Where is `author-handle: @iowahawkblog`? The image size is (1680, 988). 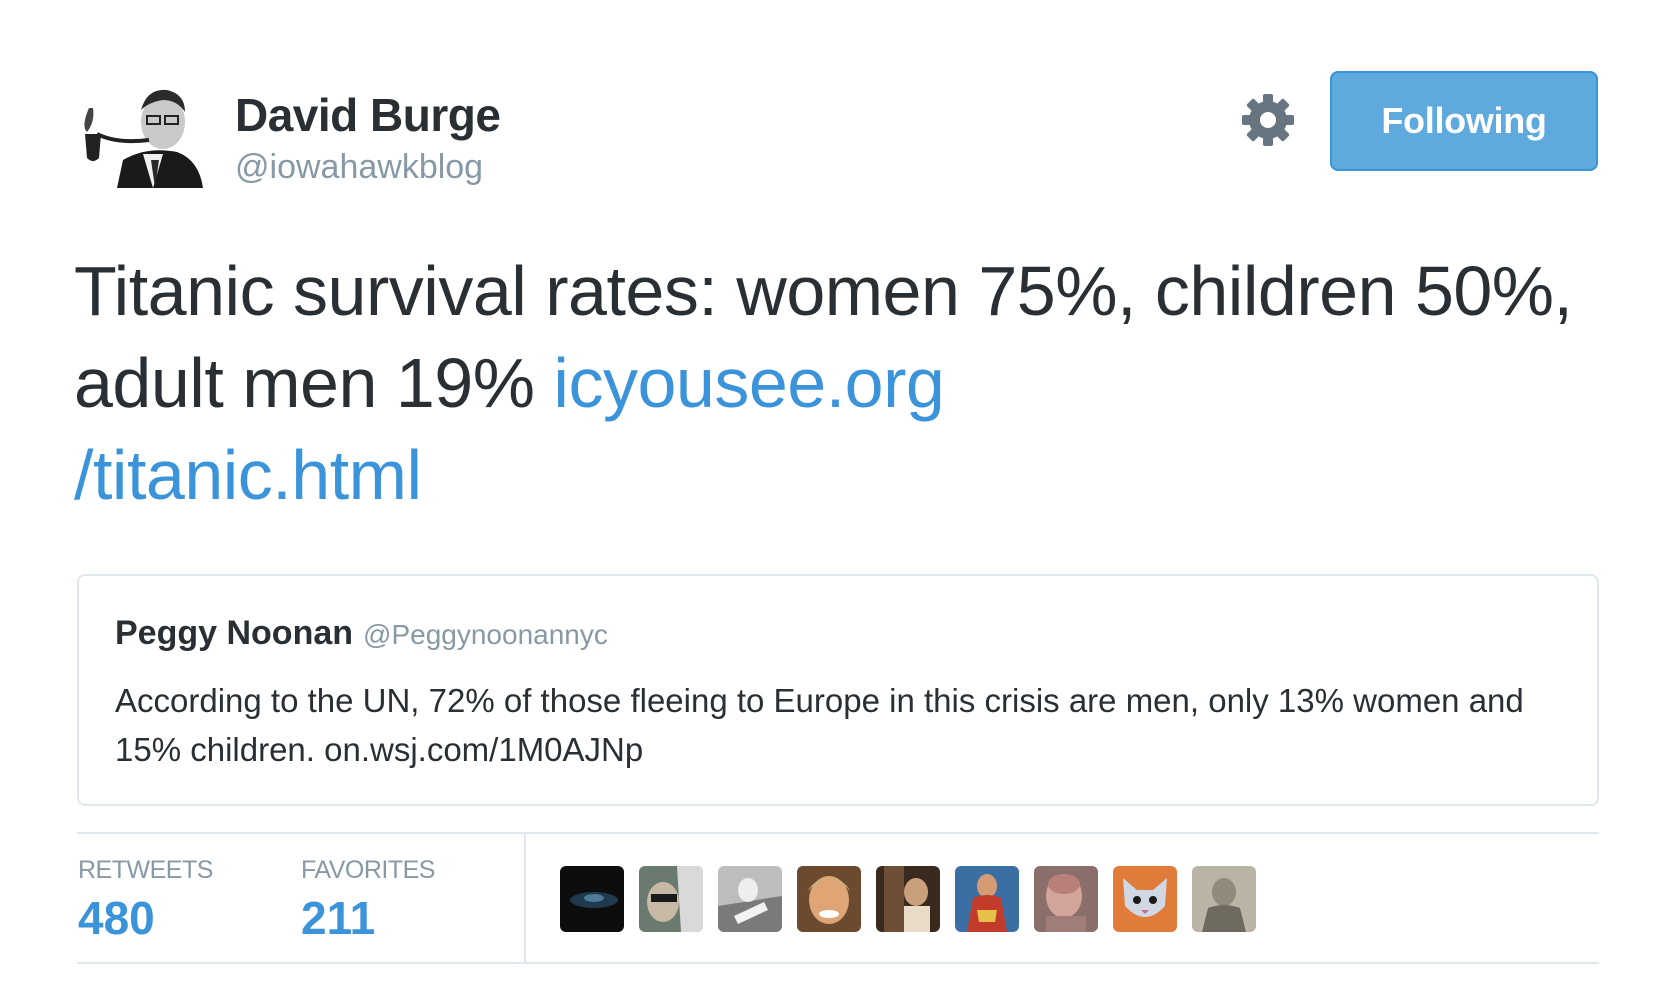 author-handle: @iowahawkblog is located at coordinates (359, 167).